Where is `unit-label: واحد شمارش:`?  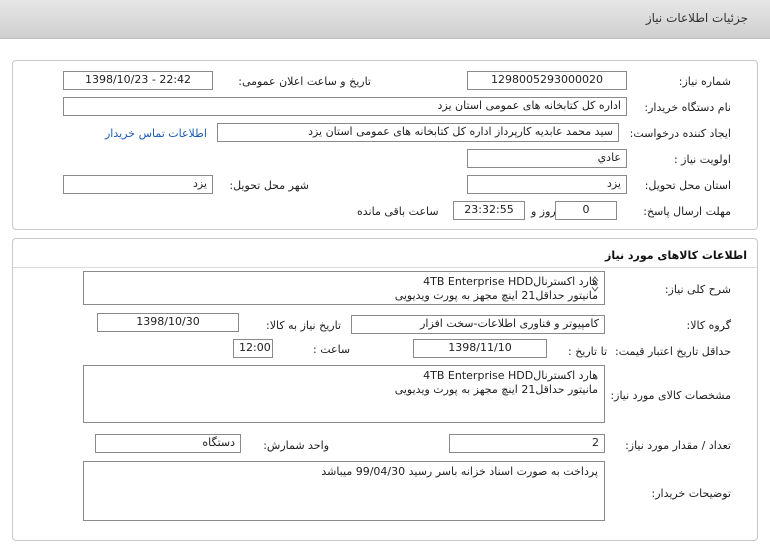 unit-label: واحد شمارش: is located at coordinates (296, 445).